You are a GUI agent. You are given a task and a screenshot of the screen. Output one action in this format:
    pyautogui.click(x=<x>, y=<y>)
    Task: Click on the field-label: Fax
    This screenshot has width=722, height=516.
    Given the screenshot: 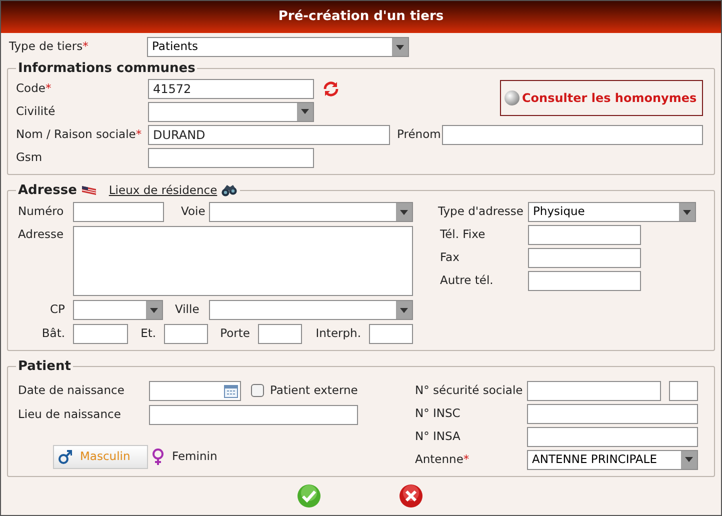 What is the action you would take?
    pyautogui.click(x=450, y=257)
    